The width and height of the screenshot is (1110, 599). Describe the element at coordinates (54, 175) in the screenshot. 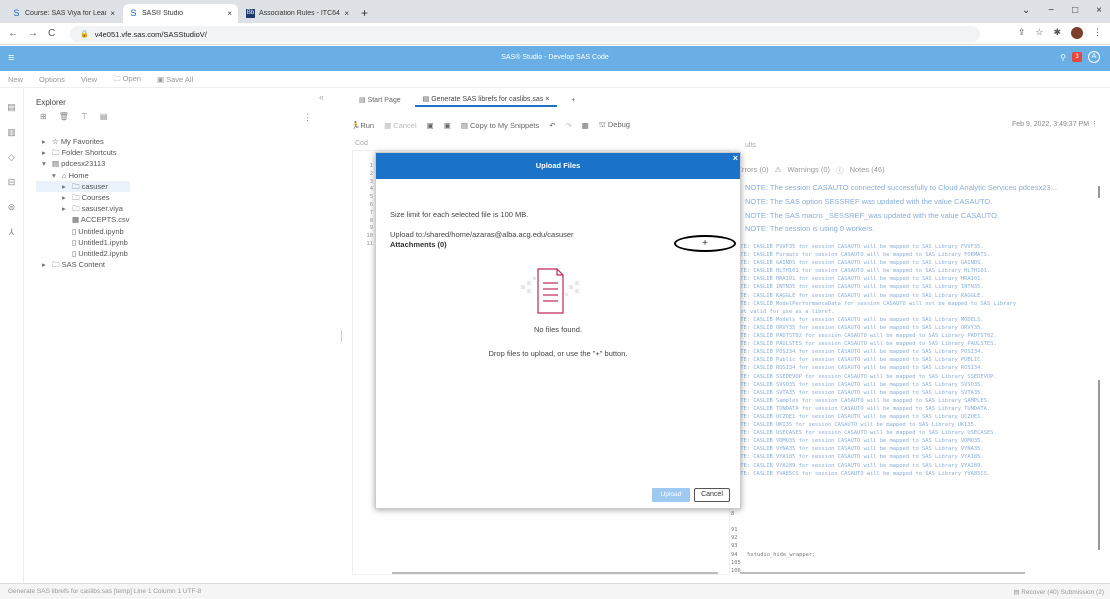

I see `collapse-tree-icon: ▾` at that location.